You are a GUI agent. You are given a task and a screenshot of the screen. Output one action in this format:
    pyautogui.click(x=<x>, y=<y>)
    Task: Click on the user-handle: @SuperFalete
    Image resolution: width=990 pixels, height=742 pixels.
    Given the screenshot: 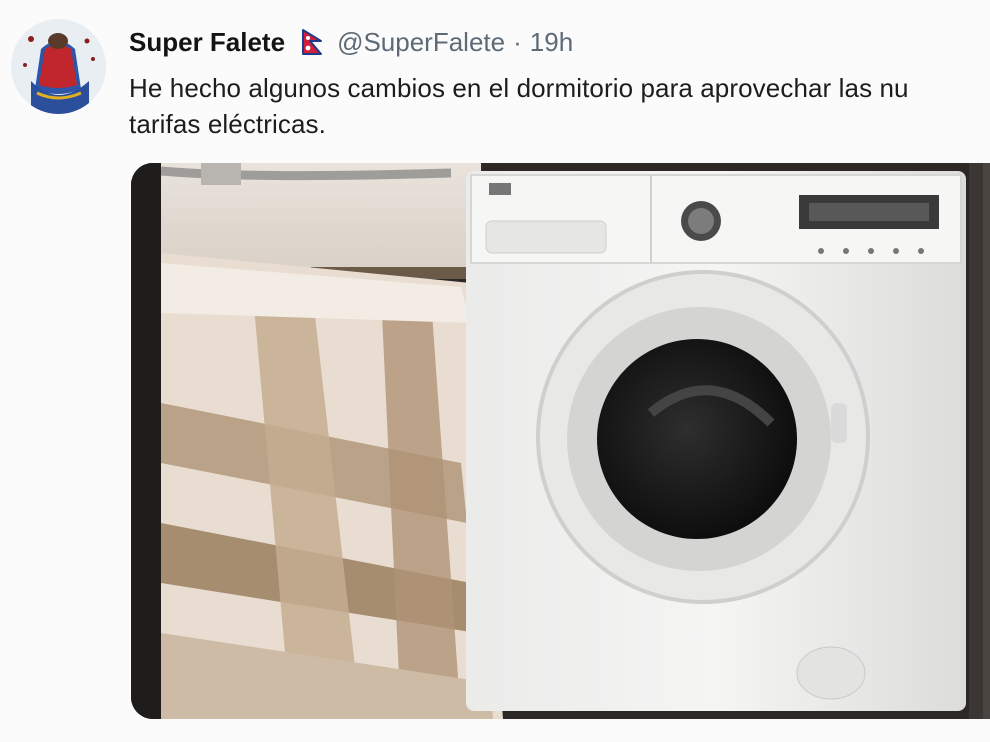 What is the action you would take?
    pyautogui.click(x=421, y=42)
    